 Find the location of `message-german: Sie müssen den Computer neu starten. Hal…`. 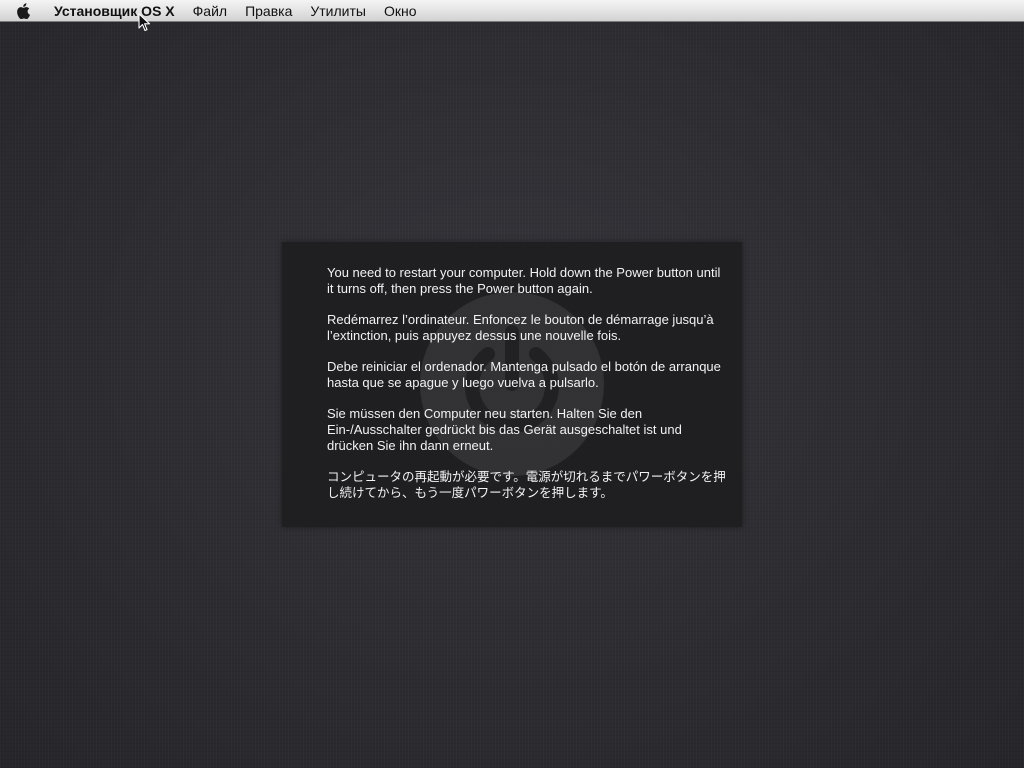

message-german: Sie müssen den Computer neu starten. Hal… is located at coordinates (504, 429).